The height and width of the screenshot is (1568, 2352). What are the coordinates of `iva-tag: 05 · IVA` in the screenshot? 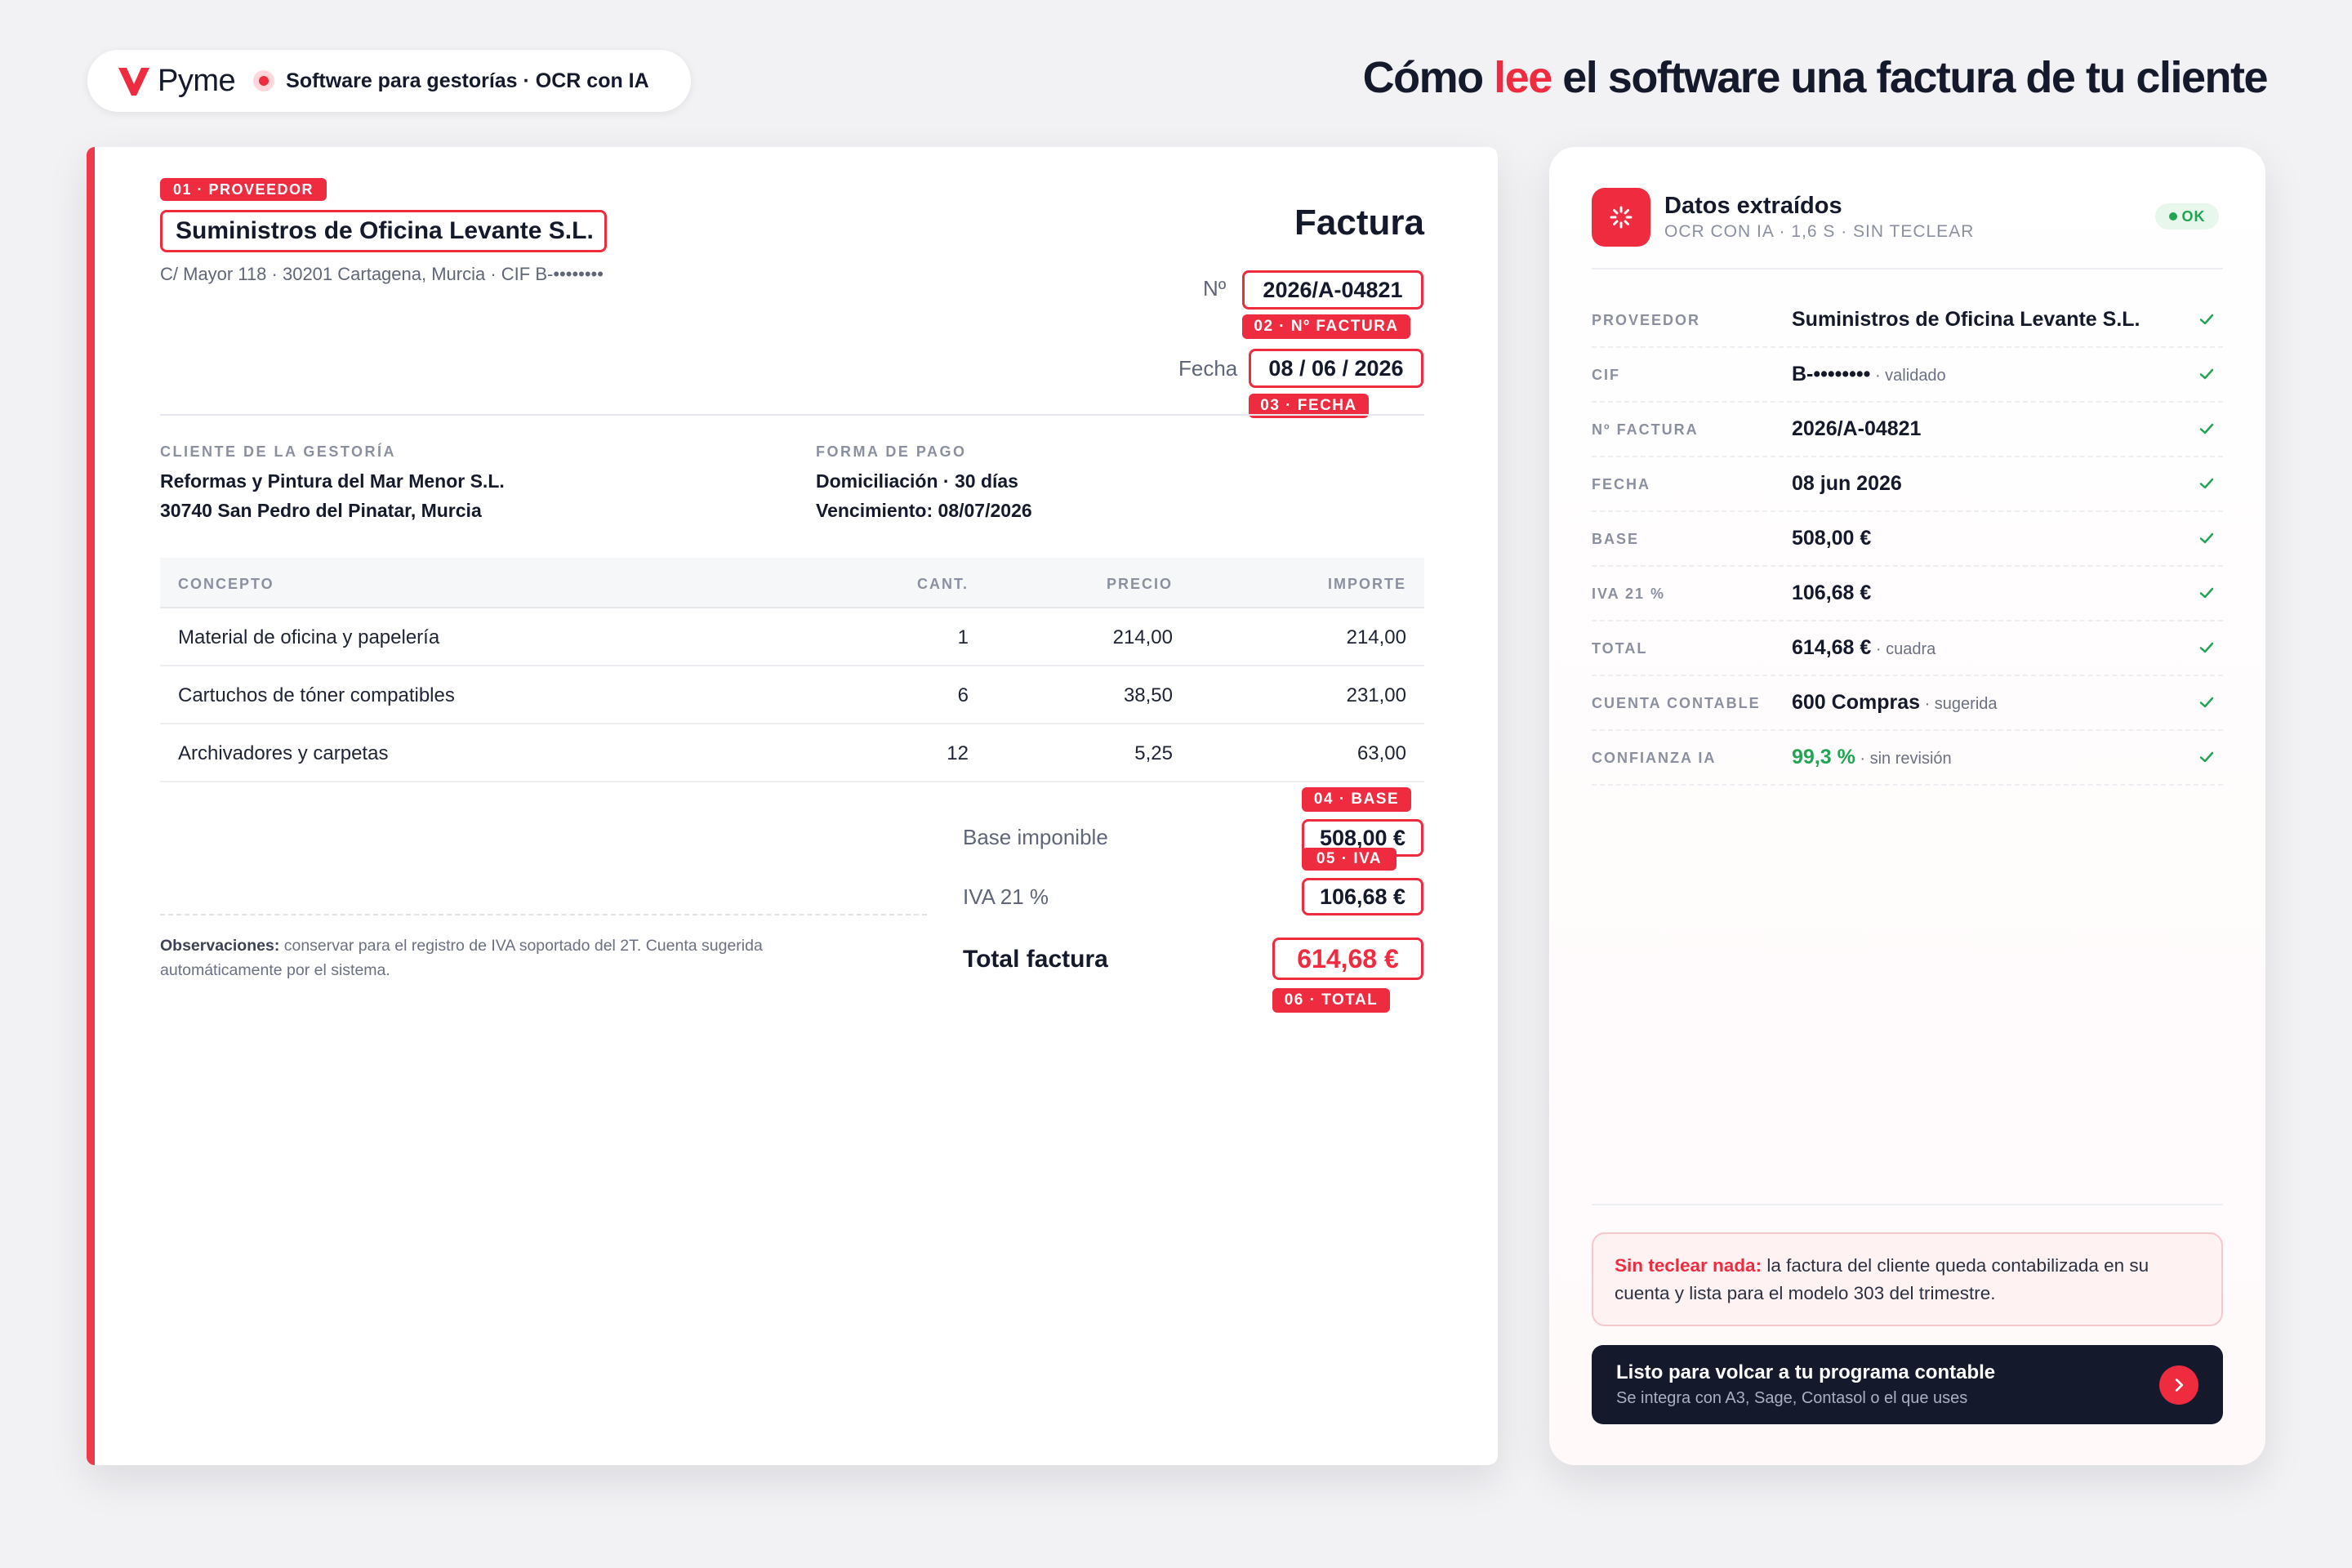 It's located at (1349, 860).